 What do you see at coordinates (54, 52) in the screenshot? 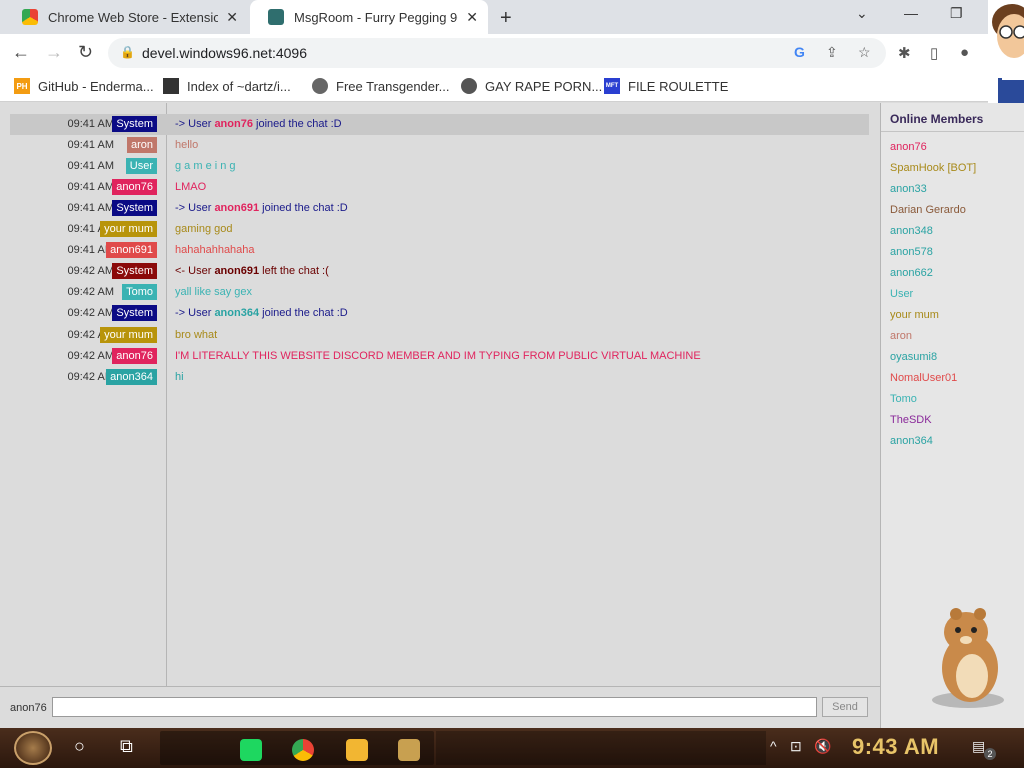
I see `forward-button: →` at bounding box center [54, 52].